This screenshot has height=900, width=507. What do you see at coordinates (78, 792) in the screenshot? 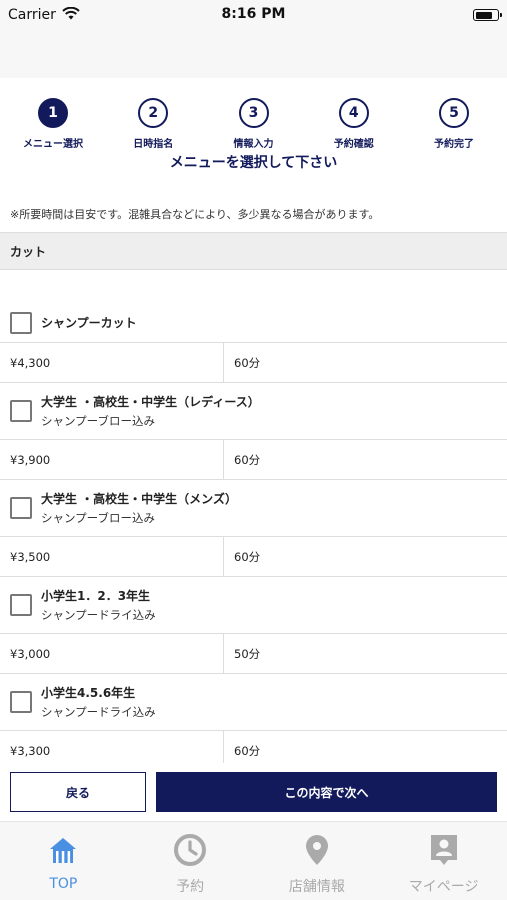
I see `back-button: 戻る` at bounding box center [78, 792].